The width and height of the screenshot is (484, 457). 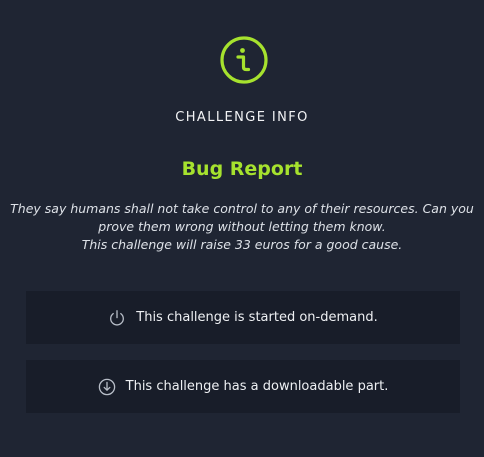 I want to click on on-demand-info-card: This challenge is started on-demand., so click(x=243, y=317).